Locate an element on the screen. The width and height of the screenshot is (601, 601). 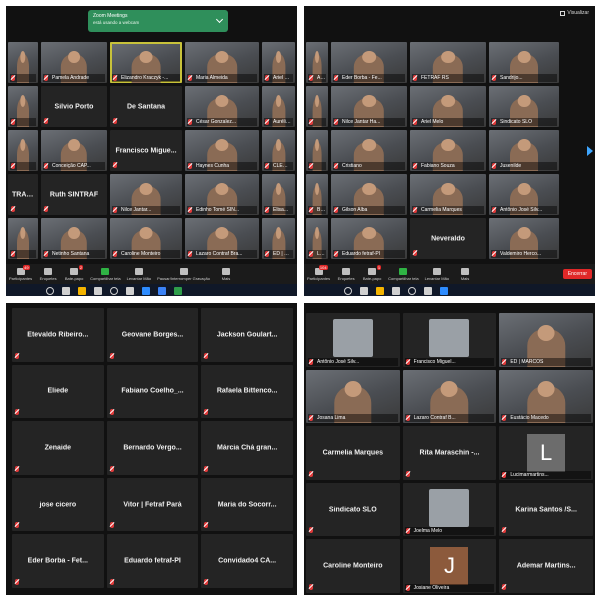
participant-tile: Maria Almeida is located at coordinates (222, 62).